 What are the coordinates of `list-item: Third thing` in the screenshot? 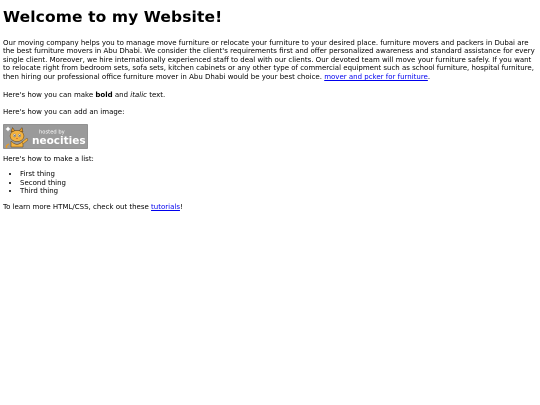 It's located at (278, 191).